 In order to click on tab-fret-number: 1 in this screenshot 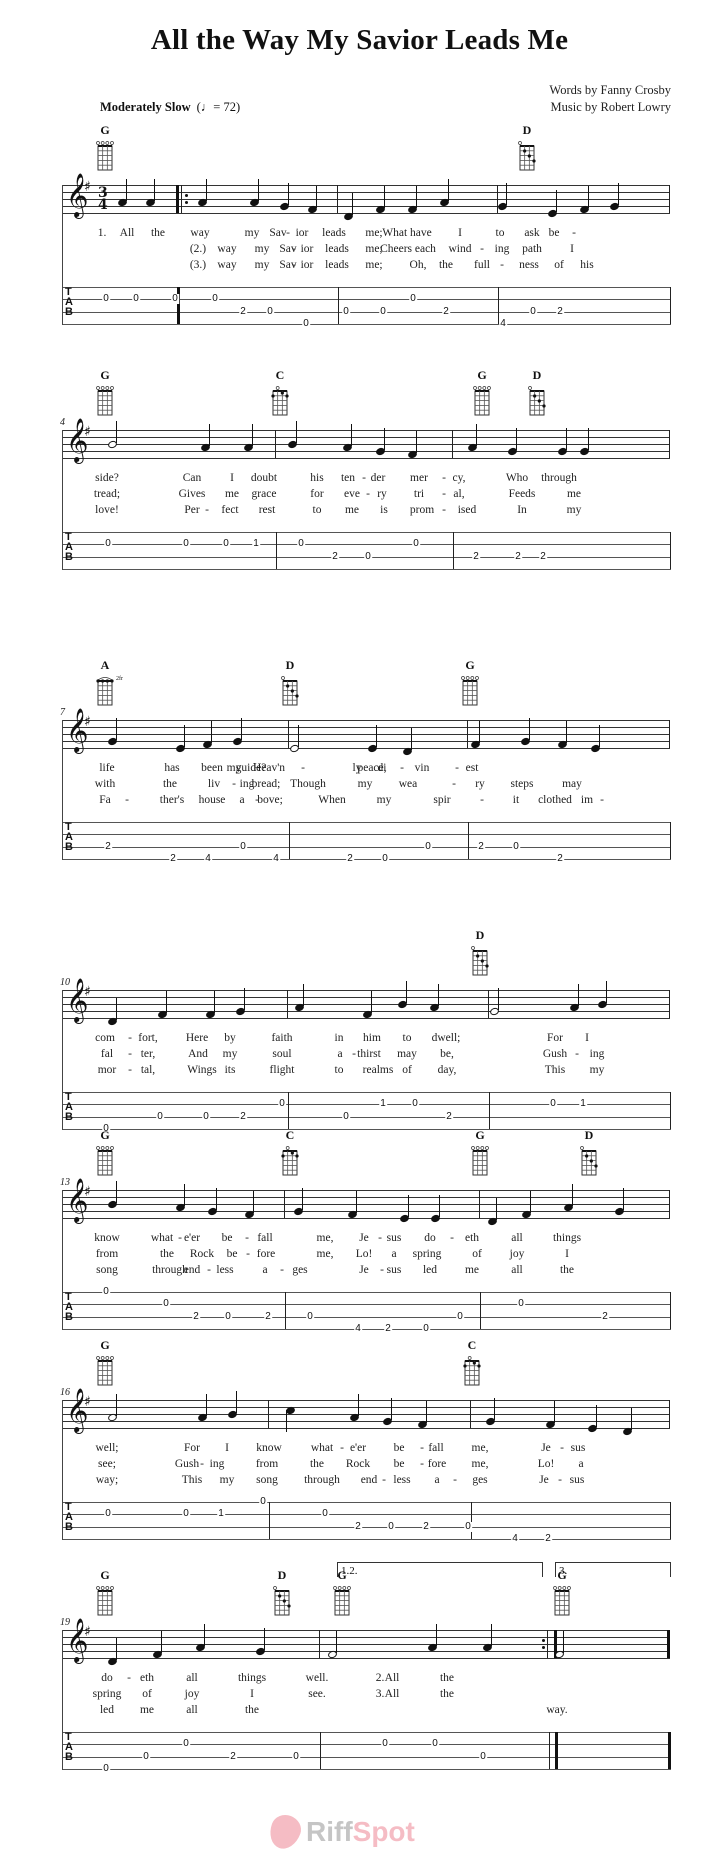, I will do `click(583, 1104)`.